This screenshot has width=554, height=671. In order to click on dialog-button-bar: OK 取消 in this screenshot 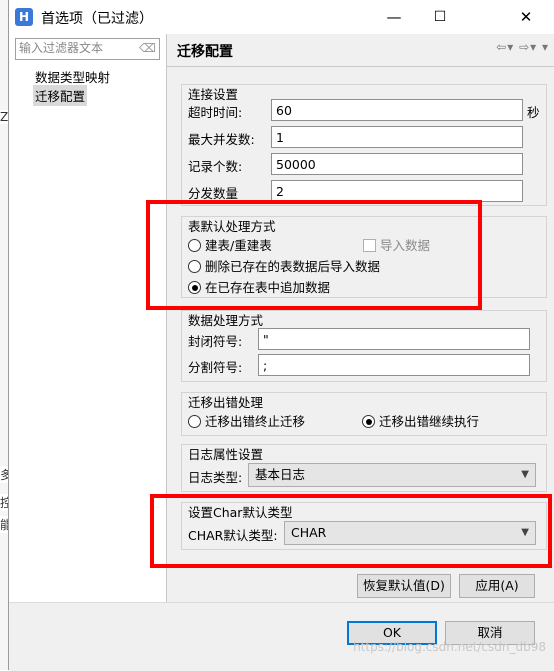, I will do `click(281, 636)`.